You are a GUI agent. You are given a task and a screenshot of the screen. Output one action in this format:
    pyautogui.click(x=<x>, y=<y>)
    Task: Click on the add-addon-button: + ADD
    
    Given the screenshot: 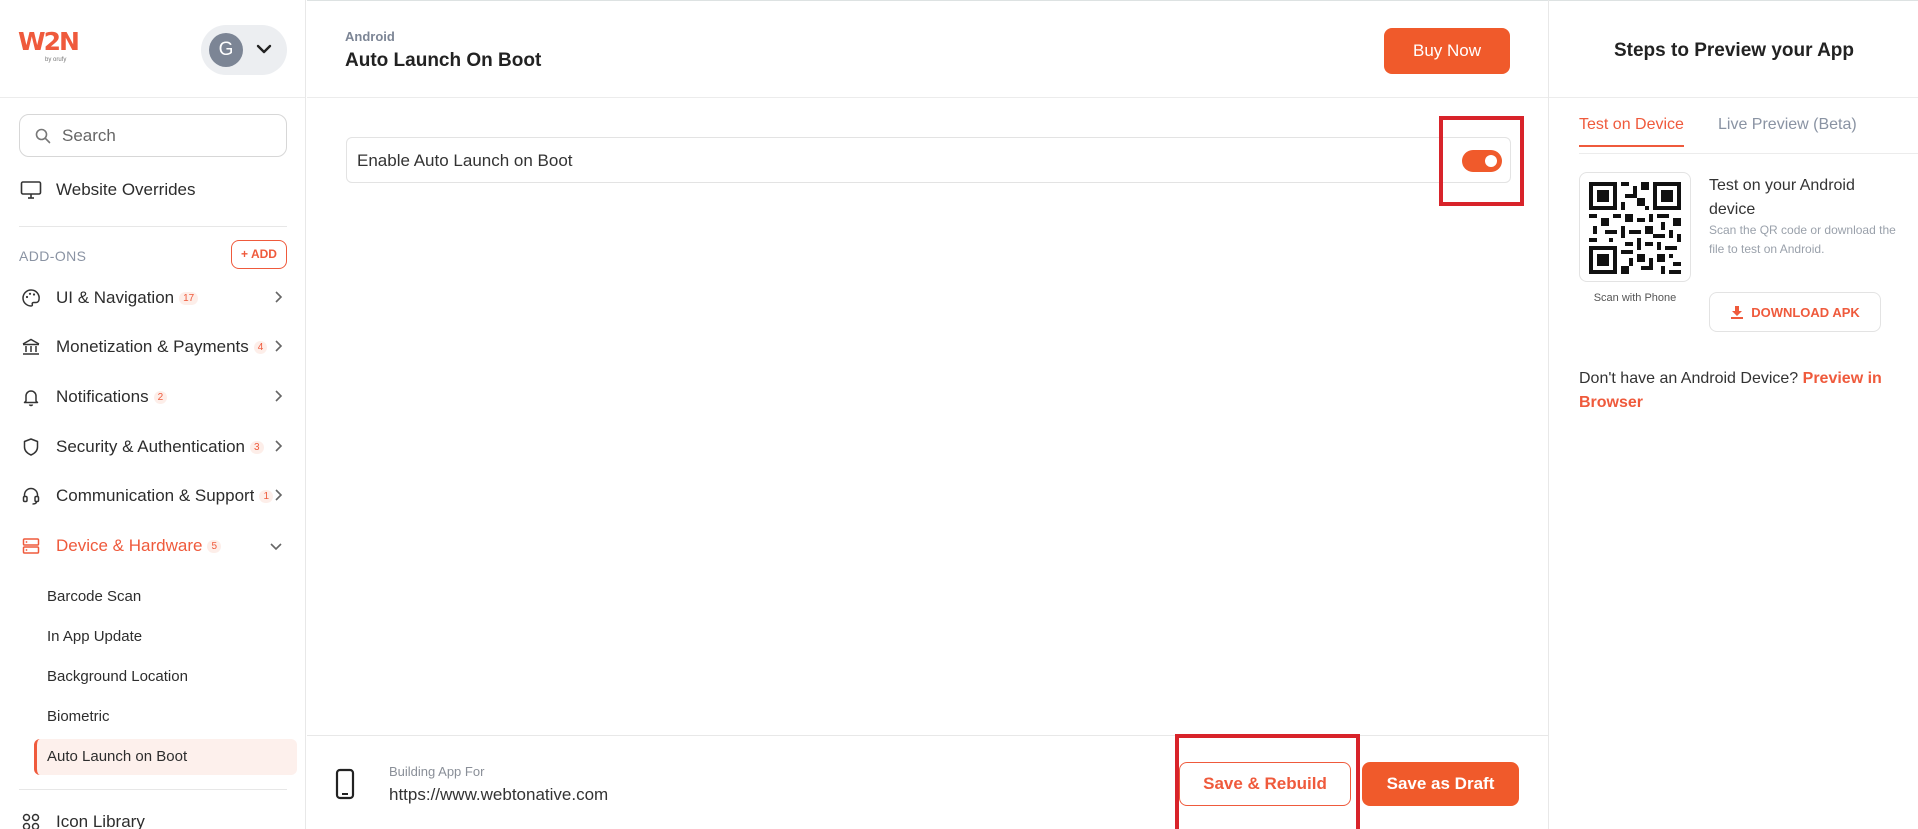 What is the action you would take?
    pyautogui.click(x=259, y=254)
    